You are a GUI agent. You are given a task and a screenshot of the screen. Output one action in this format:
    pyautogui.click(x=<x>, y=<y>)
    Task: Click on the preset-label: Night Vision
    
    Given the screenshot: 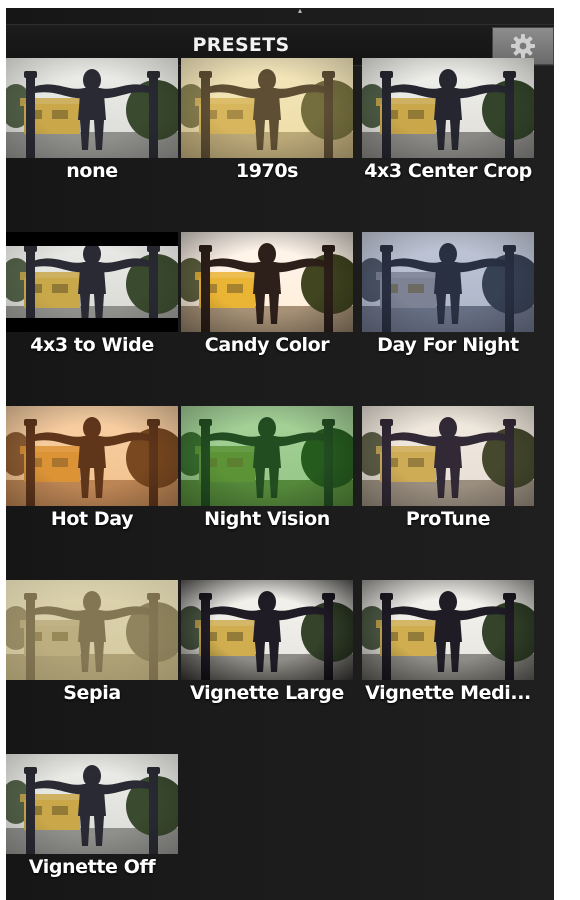 What is the action you would take?
    pyautogui.click(x=267, y=519)
    